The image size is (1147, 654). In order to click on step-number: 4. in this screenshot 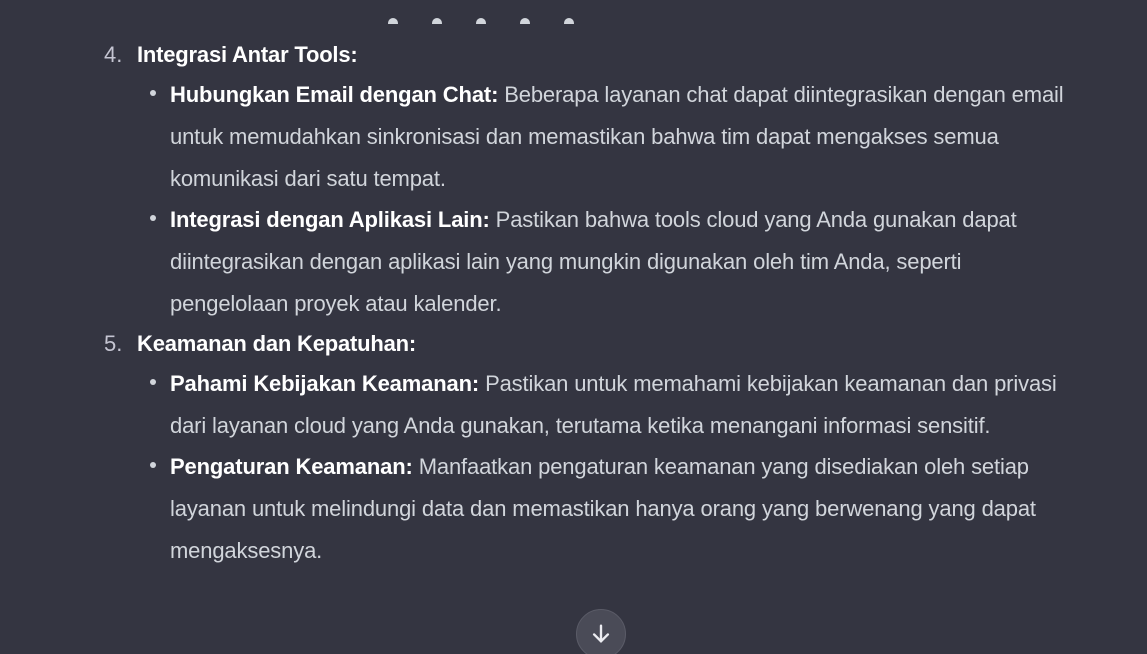, I will do `click(113, 54)`.